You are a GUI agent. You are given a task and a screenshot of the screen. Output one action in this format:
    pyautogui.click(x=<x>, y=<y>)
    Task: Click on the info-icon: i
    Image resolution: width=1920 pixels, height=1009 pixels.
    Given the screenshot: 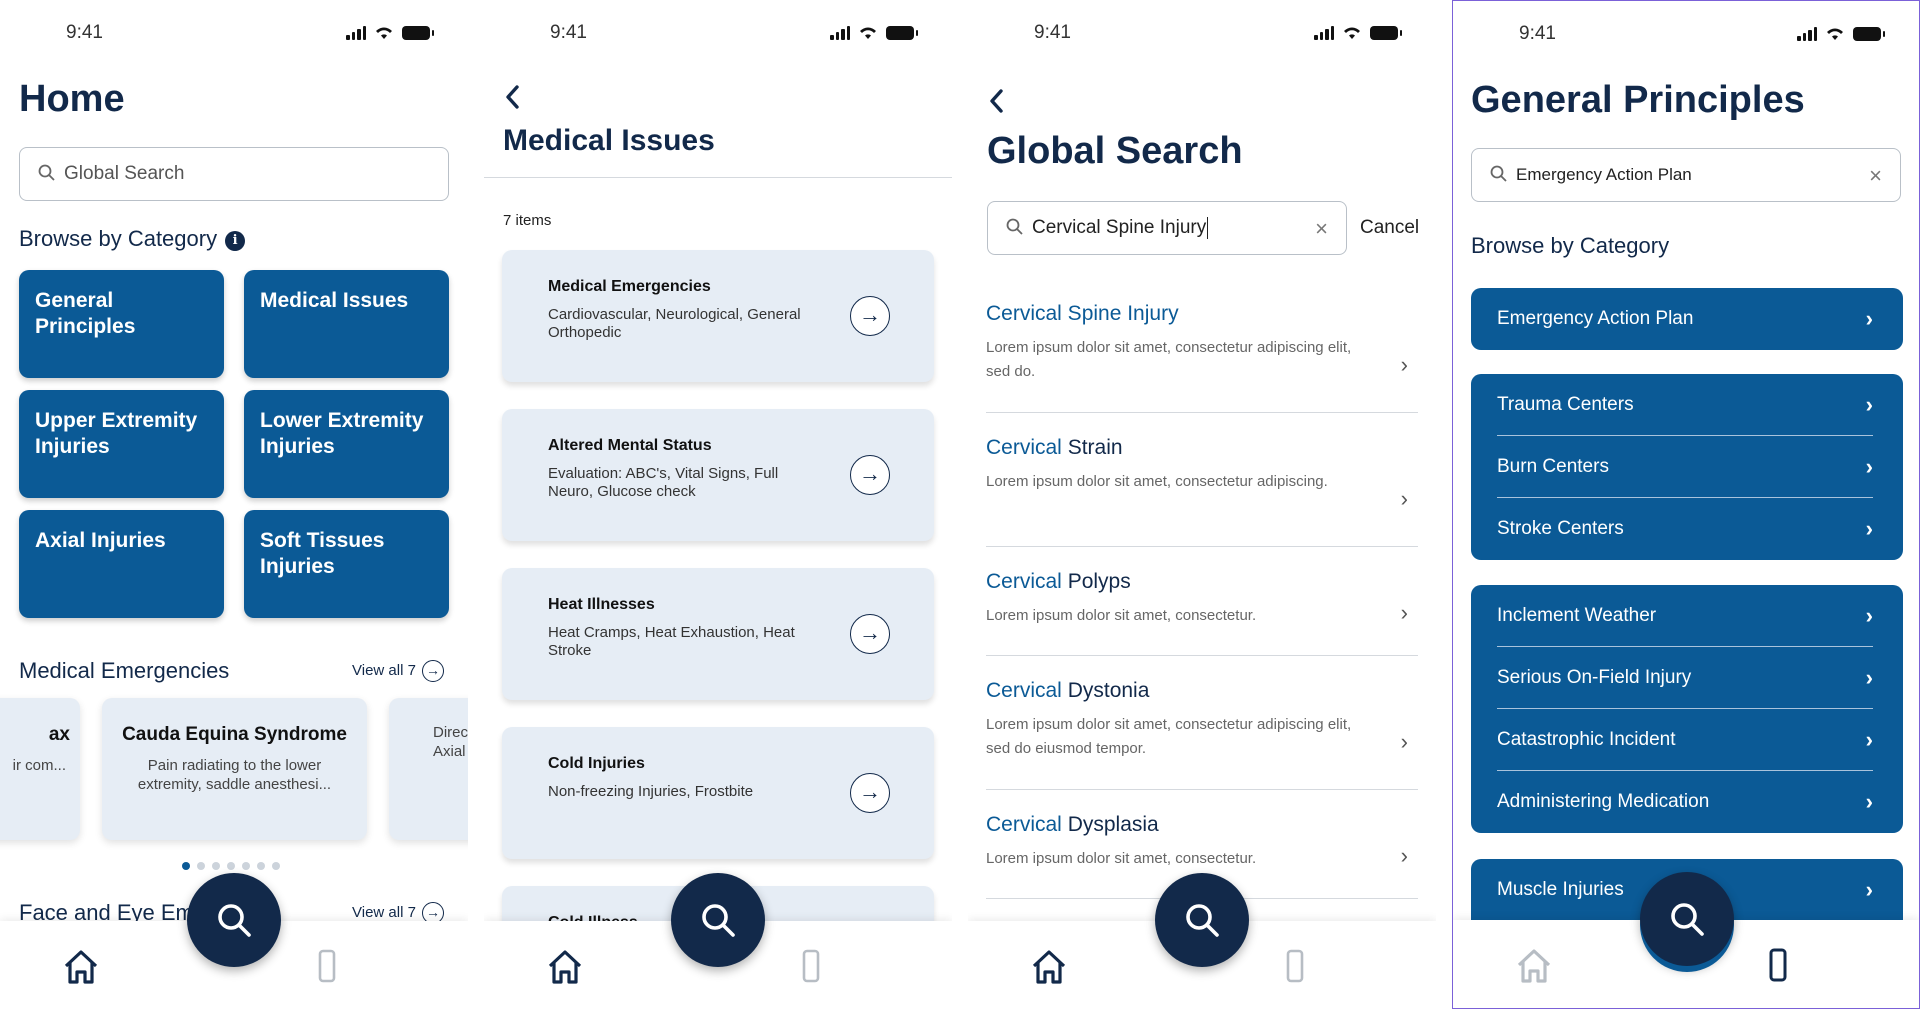 What is the action you would take?
    pyautogui.click(x=235, y=241)
    